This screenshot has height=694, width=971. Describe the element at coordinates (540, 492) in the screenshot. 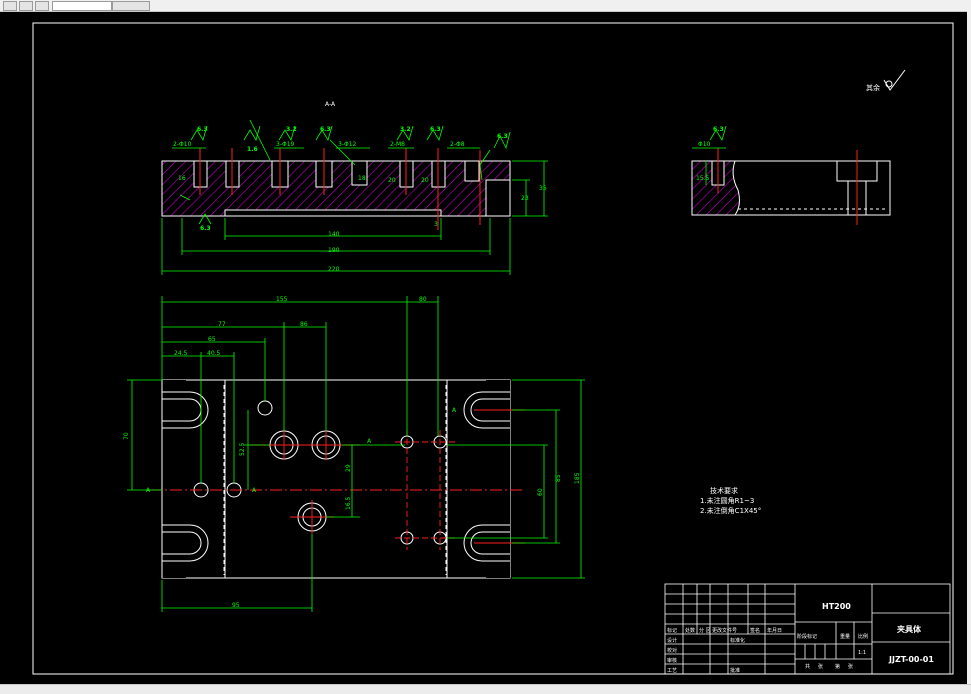

I see `dim-60: 60` at that location.